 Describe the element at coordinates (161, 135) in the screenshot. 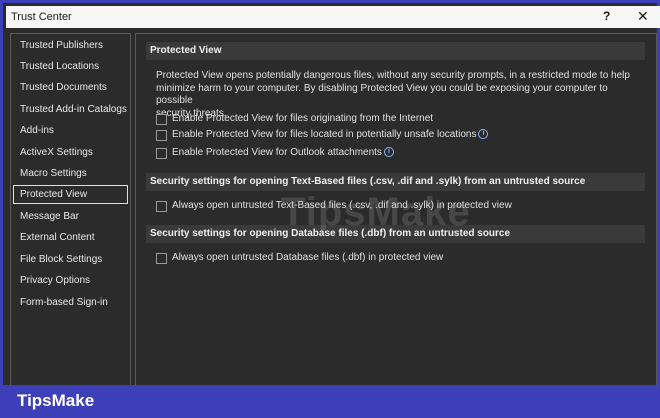

I see `unsafe-locations-checkbox` at that location.